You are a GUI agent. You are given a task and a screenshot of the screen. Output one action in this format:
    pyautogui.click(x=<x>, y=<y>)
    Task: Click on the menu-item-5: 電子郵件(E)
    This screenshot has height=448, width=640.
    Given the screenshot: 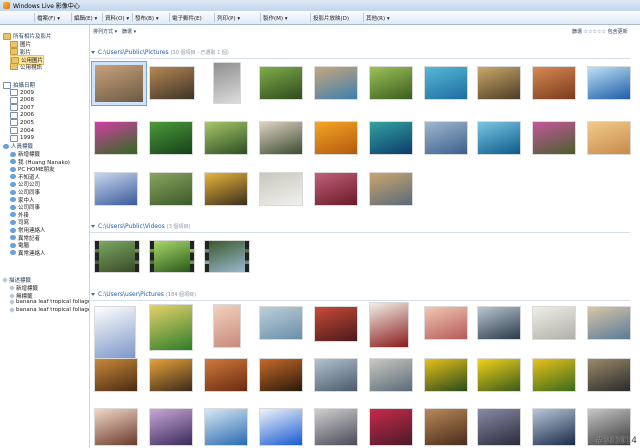 What is the action you would take?
    pyautogui.click(x=187, y=18)
    